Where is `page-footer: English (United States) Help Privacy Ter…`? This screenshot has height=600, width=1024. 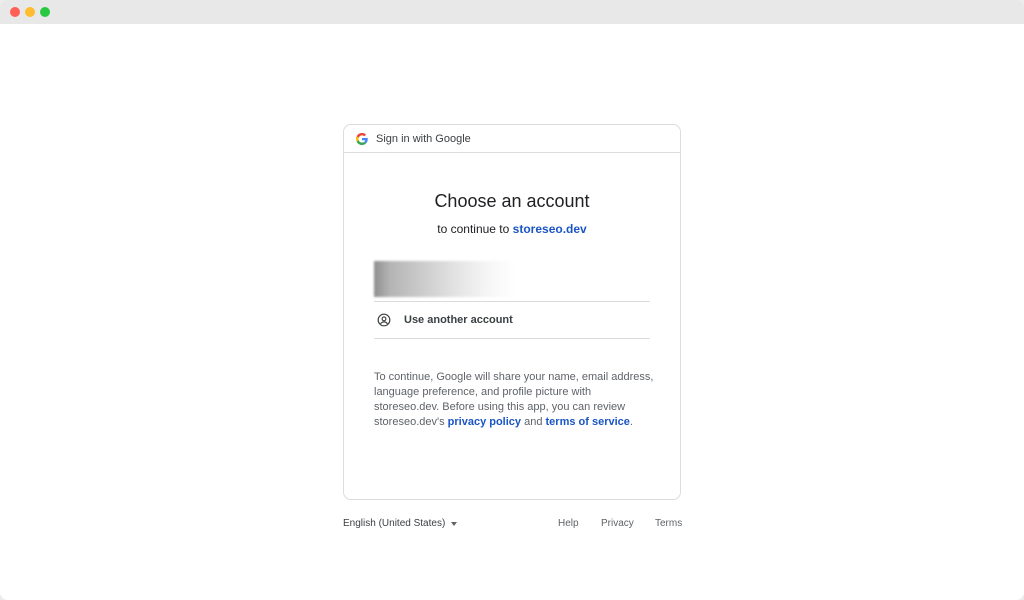 page-footer: English (United States) Help Privacy Ter… is located at coordinates (512, 524).